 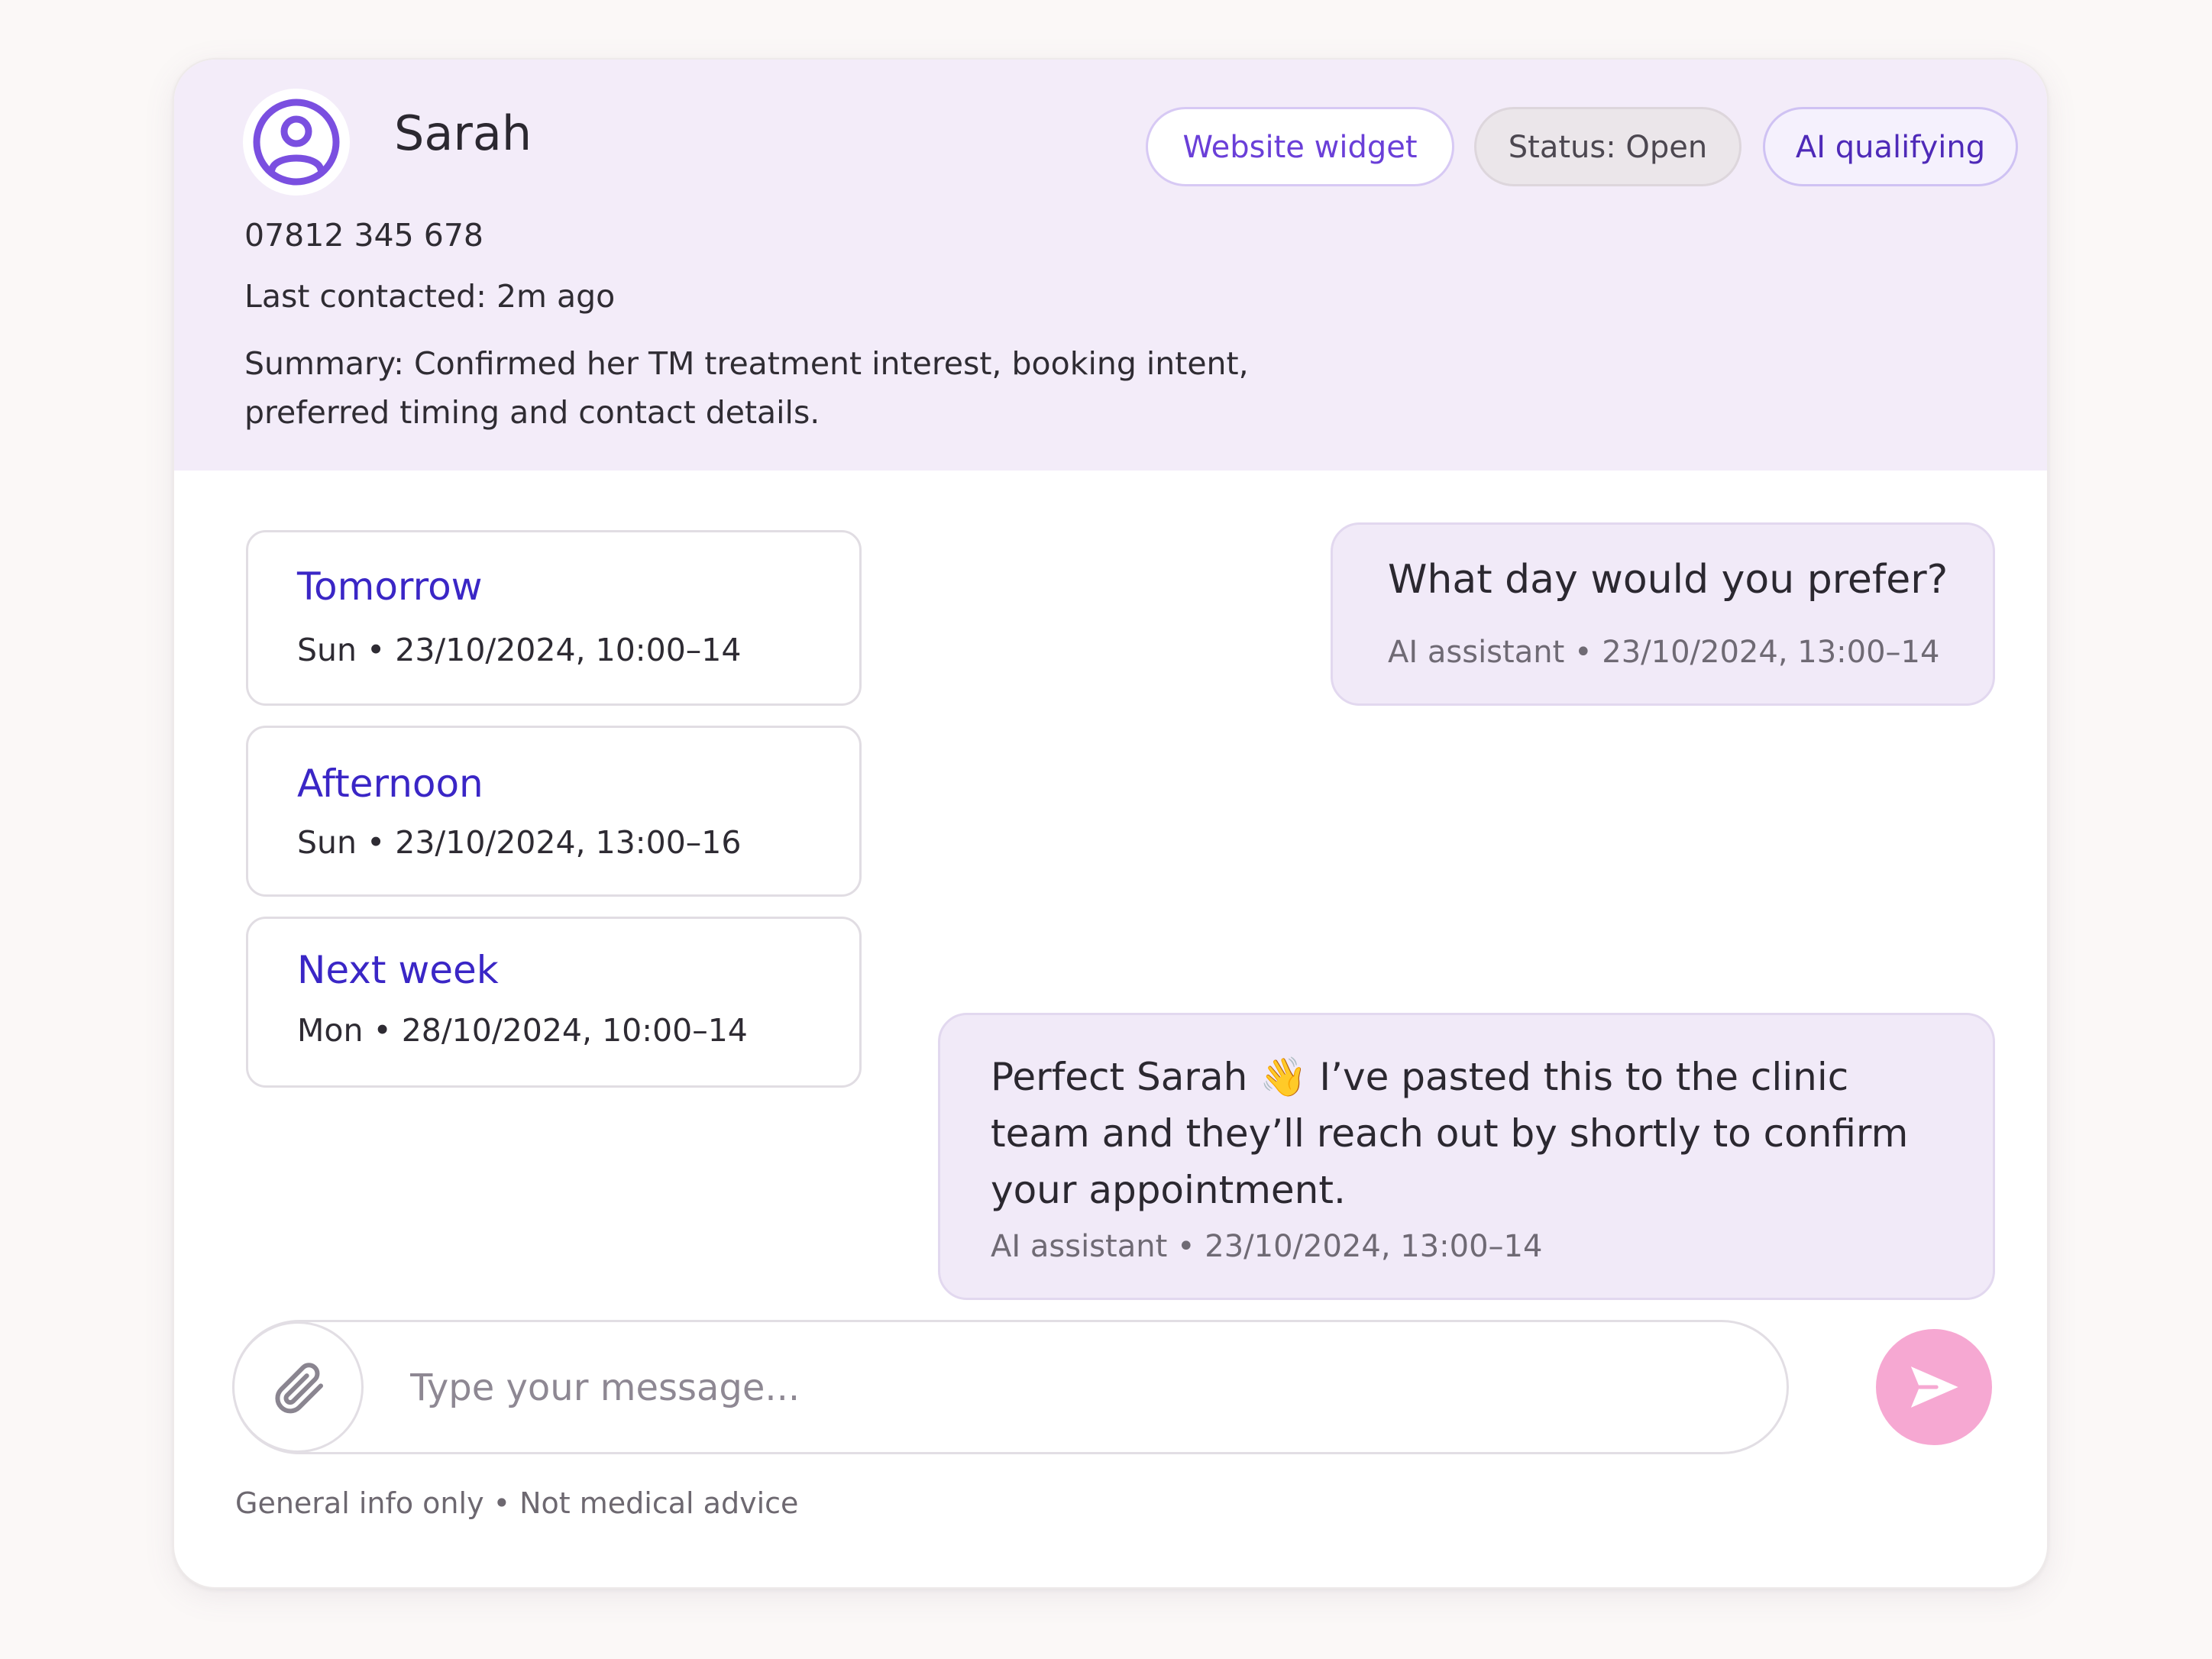 I want to click on attach-button, so click(x=298, y=1387).